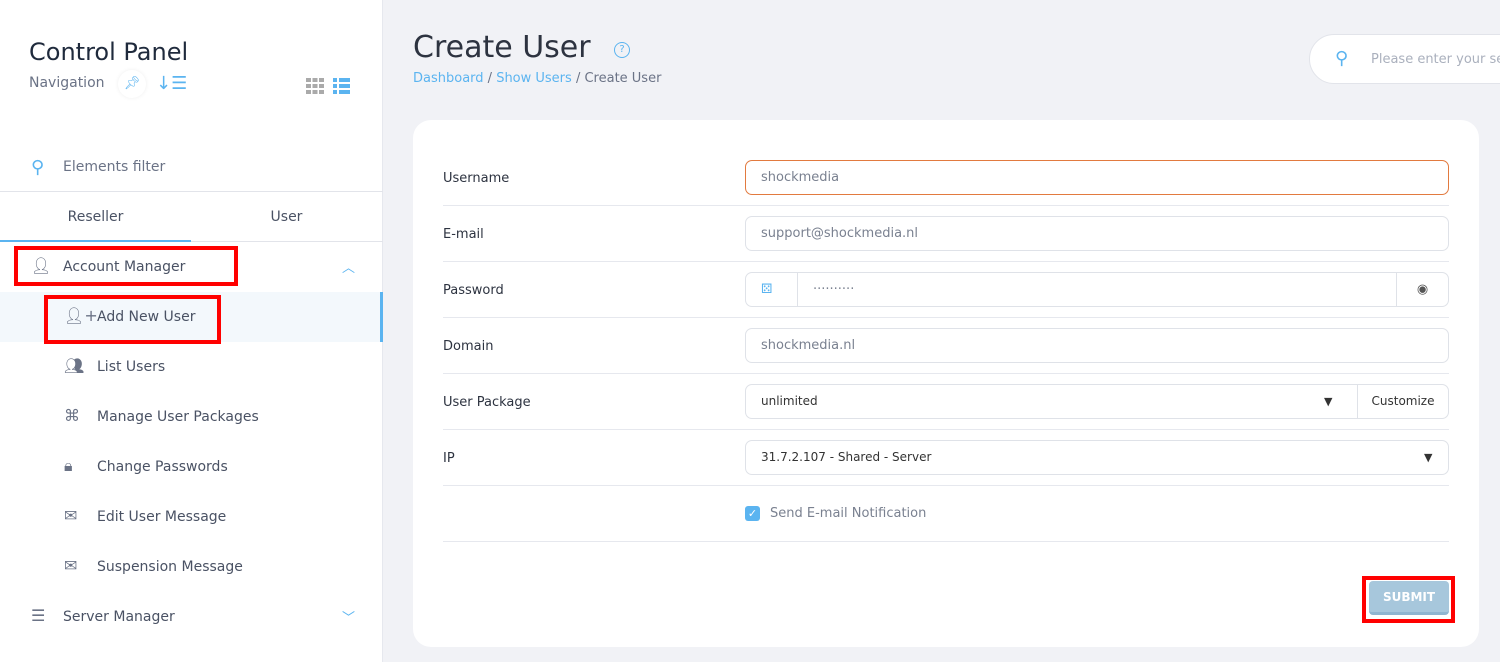 The width and height of the screenshot is (1500, 662). What do you see at coordinates (191, 617) in the screenshot?
I see `sidebar-item-server-manager: ☰ Server Manager ﹀` at bounding box center [191, 617].